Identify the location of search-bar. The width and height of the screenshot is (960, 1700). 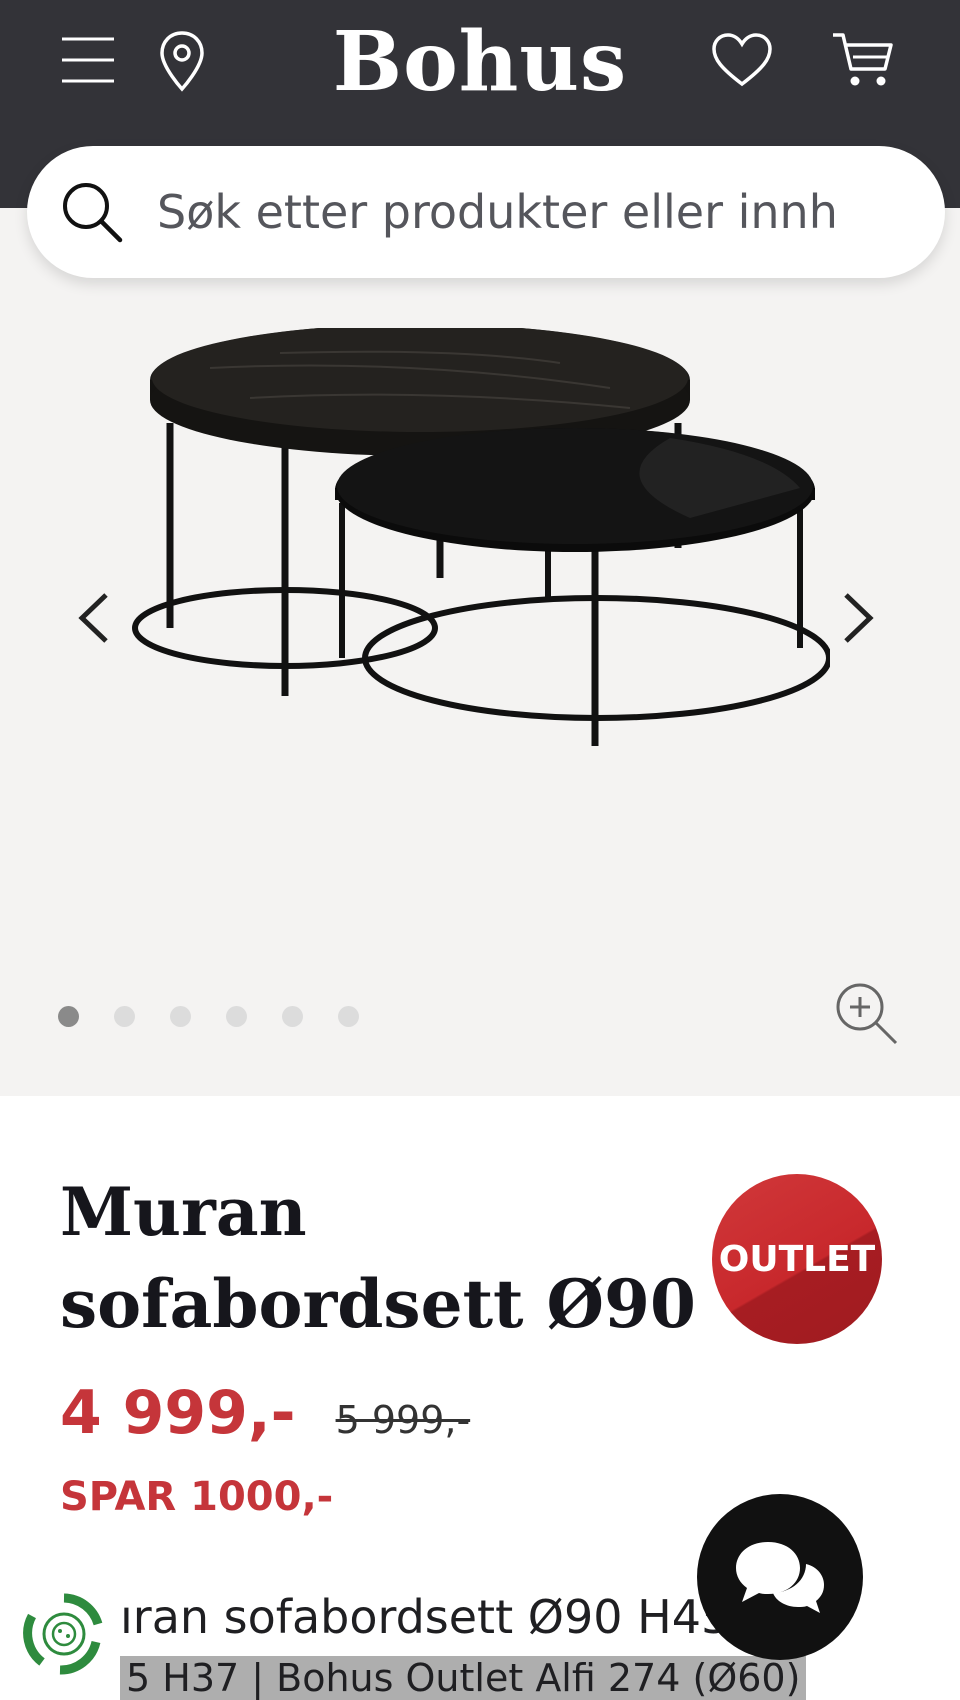
(486, 212).